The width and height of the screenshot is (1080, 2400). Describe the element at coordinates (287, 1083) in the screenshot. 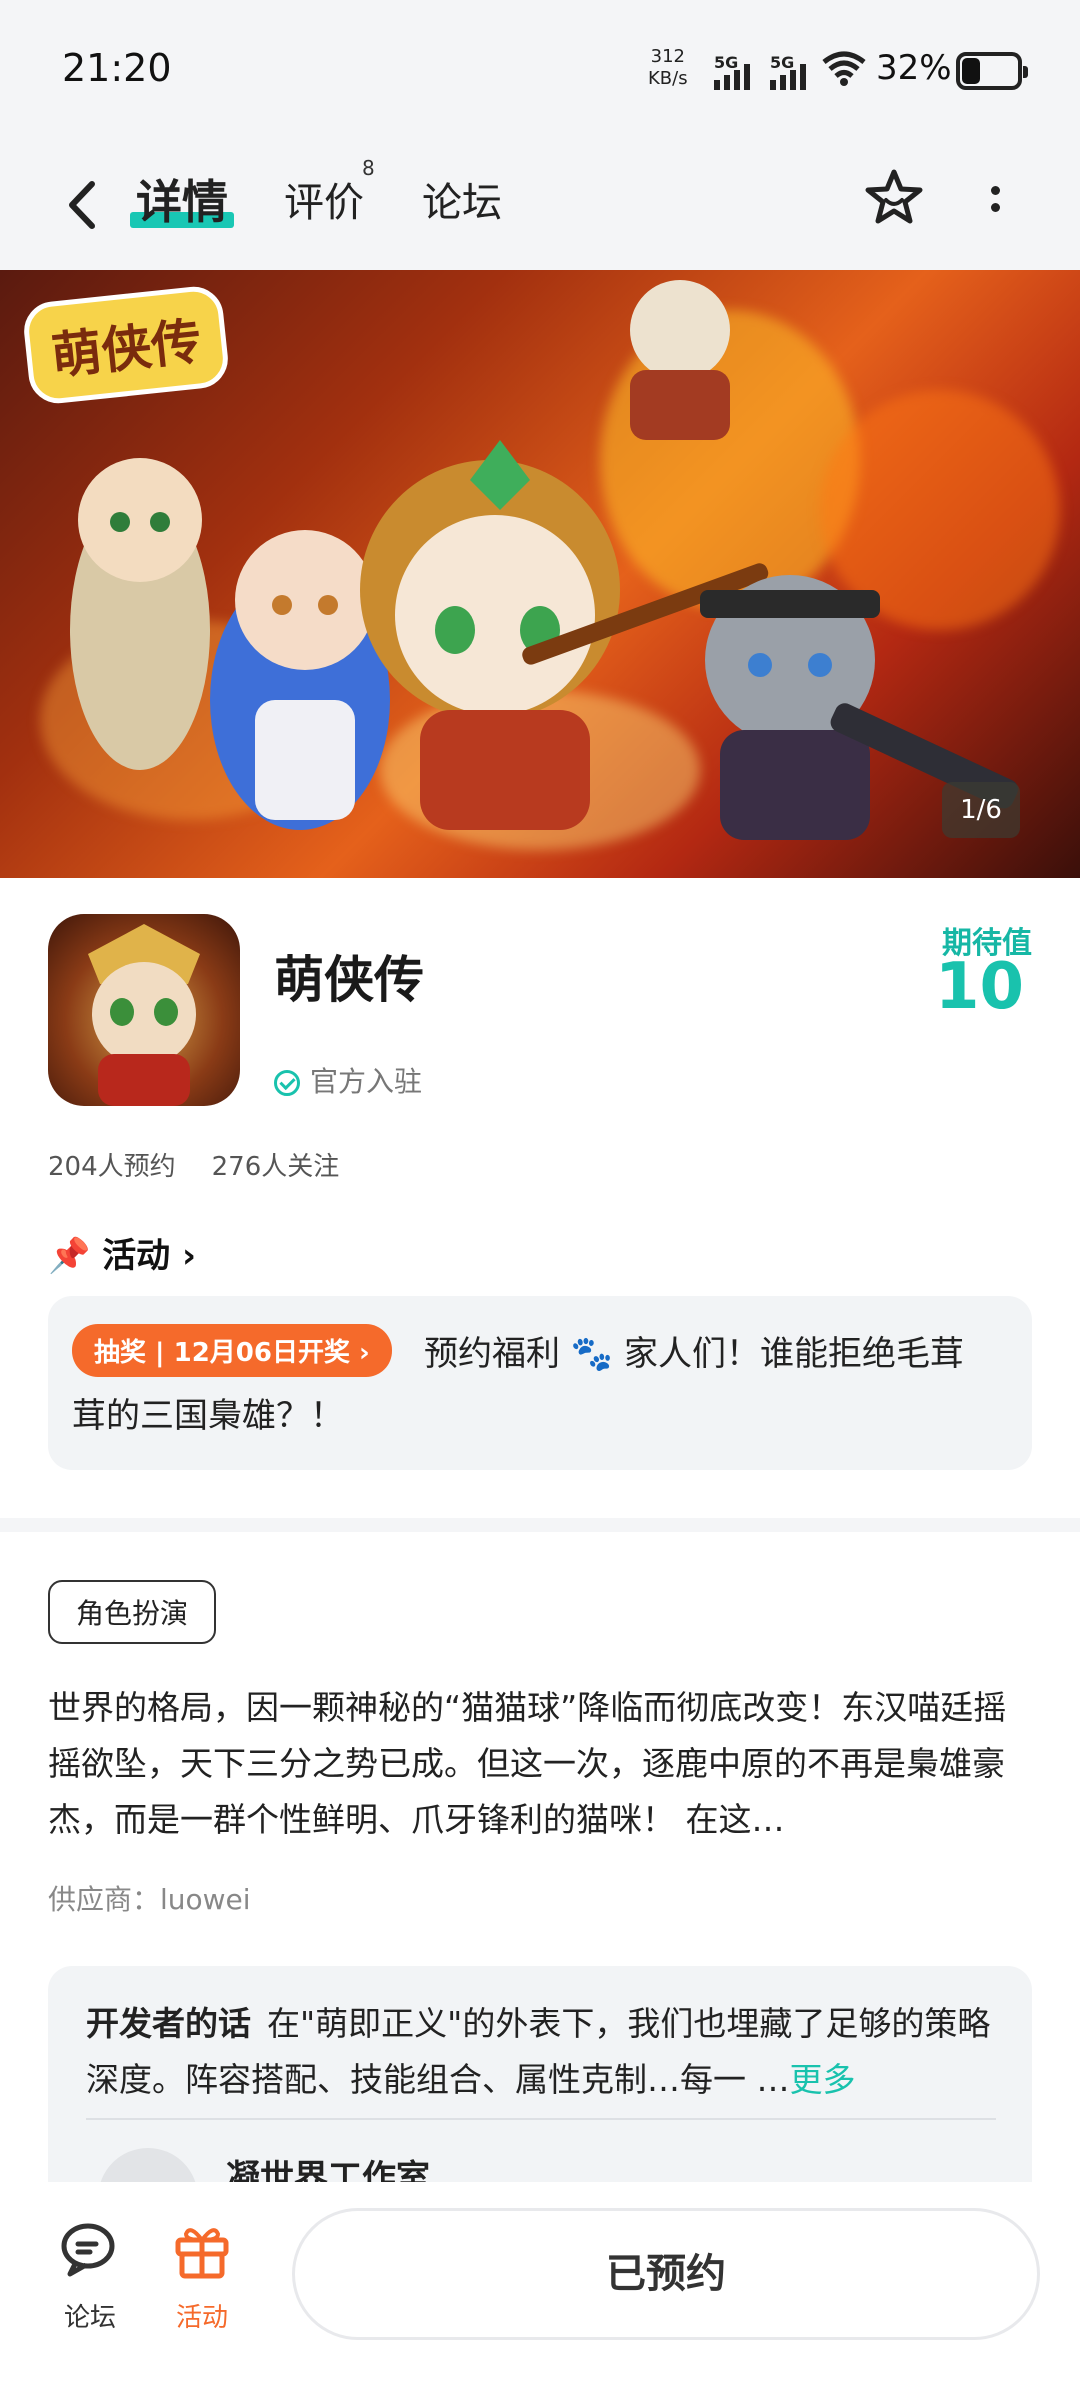

I see `check-circle-icon` at that location.